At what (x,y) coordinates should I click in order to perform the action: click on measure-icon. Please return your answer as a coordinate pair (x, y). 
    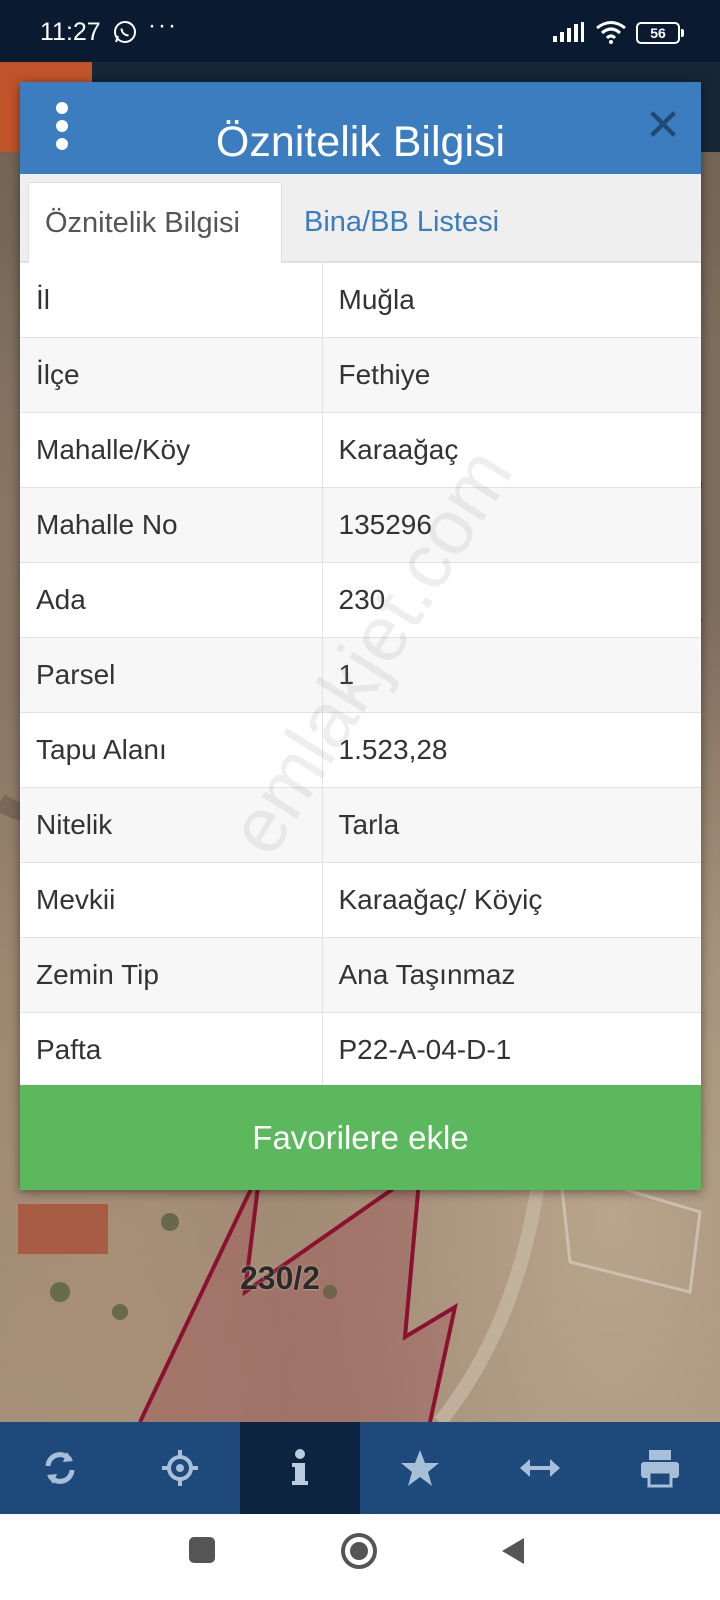
    Looking at the image, I should click on (540, 1468).